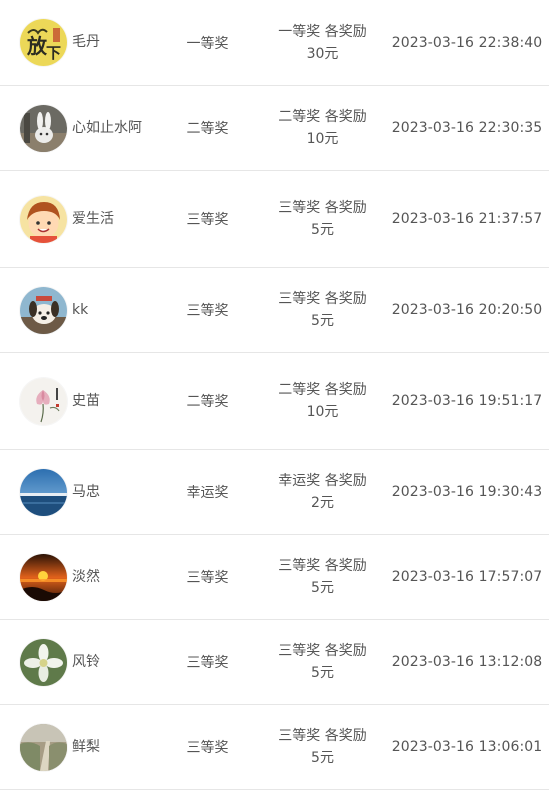 This screenshot has height=790, width=549. What do you see at coordinates (467, 128) in the screenshot?
I see `win-time: 2023-03-16 22:30:35` at bounding box center [467, 128].